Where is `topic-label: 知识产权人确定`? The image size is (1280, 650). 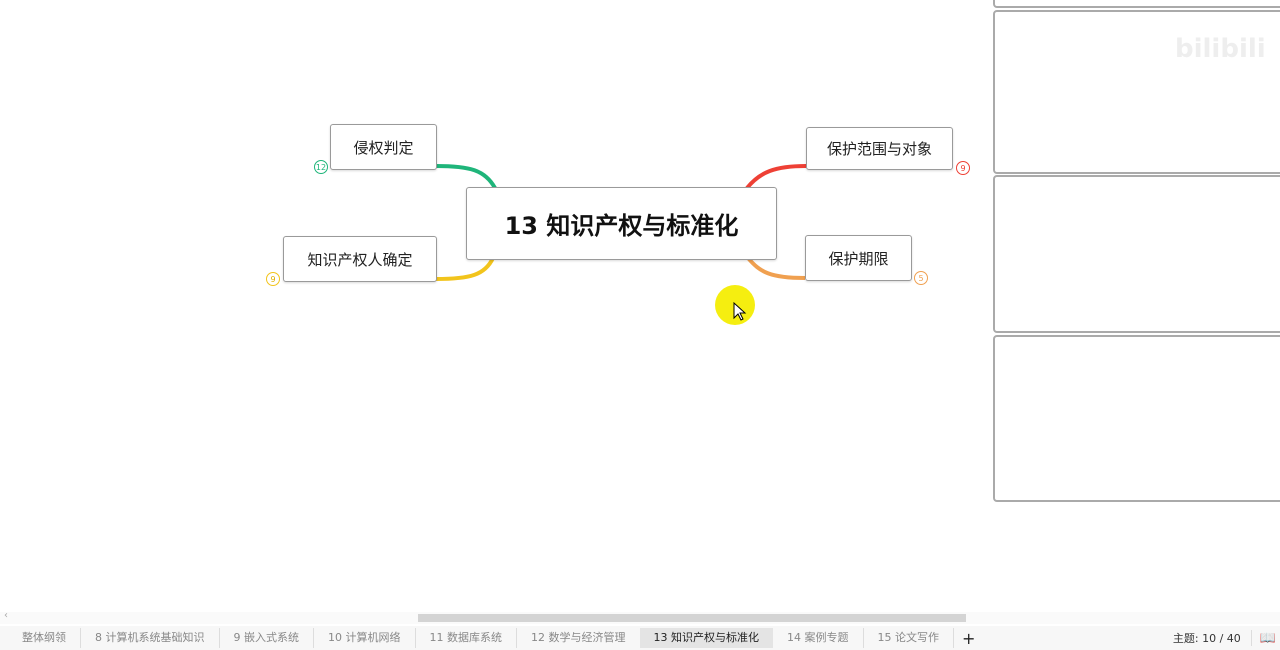
topic-label: 知识产权人确定 is located at coordinates (360, 259).